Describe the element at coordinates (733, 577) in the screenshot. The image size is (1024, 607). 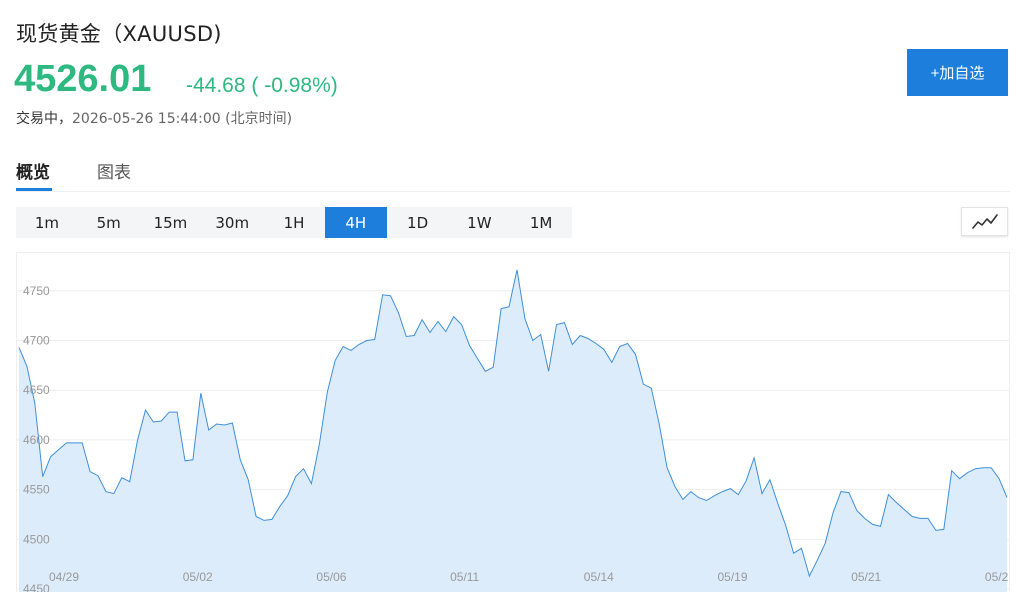
I see `x-tick-label: 05/19` at that location.